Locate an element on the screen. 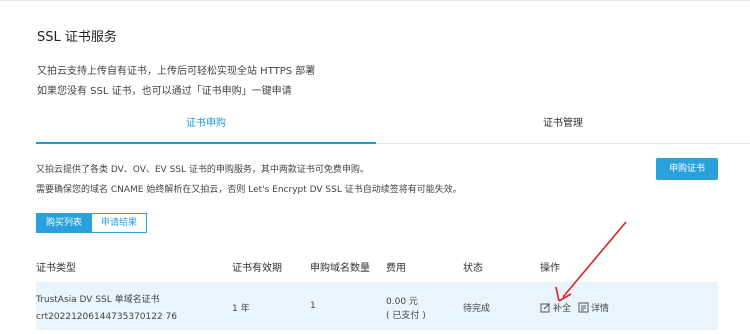 This screenshot has height=334, width=750. tab-bar: 证书申购 证书管理 is located at coordinates (393, 126).